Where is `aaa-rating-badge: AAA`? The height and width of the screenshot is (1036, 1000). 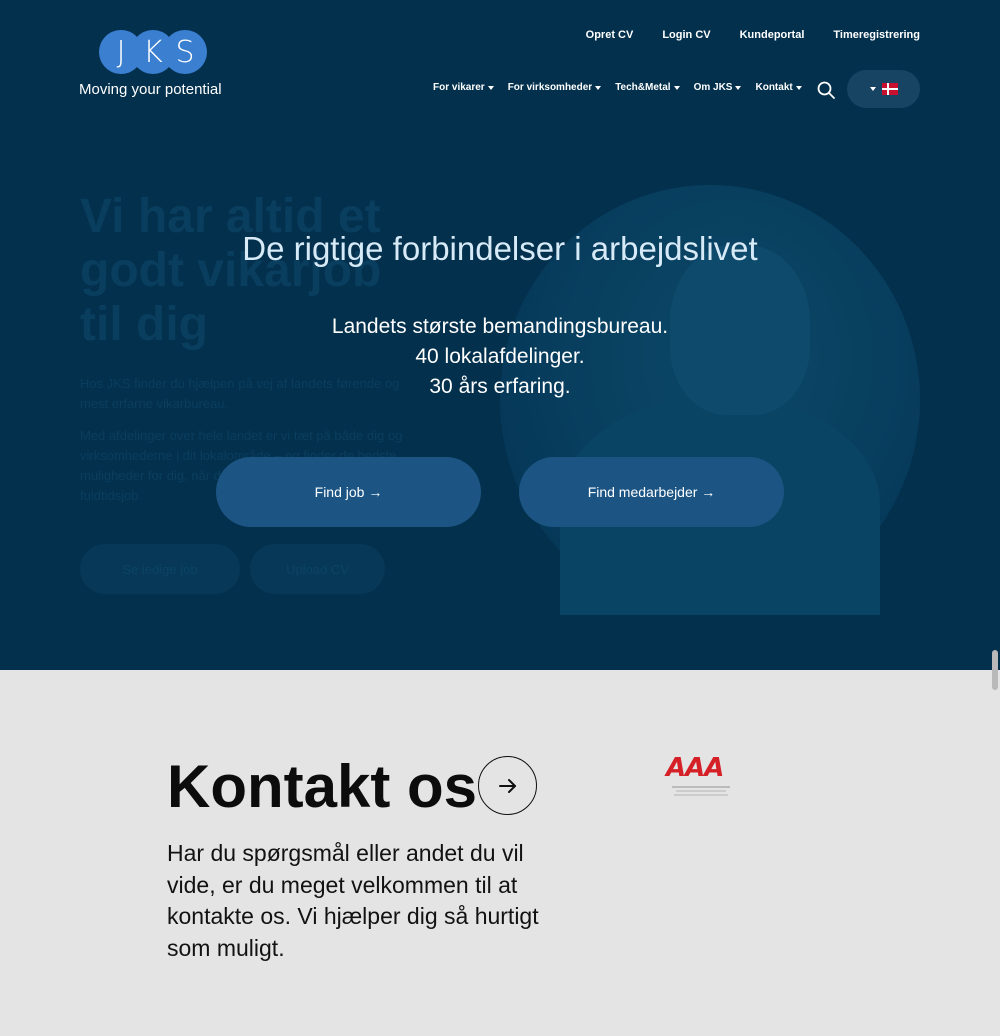
aaa-rating-badge: AAA is located at coordinates (701, 777).